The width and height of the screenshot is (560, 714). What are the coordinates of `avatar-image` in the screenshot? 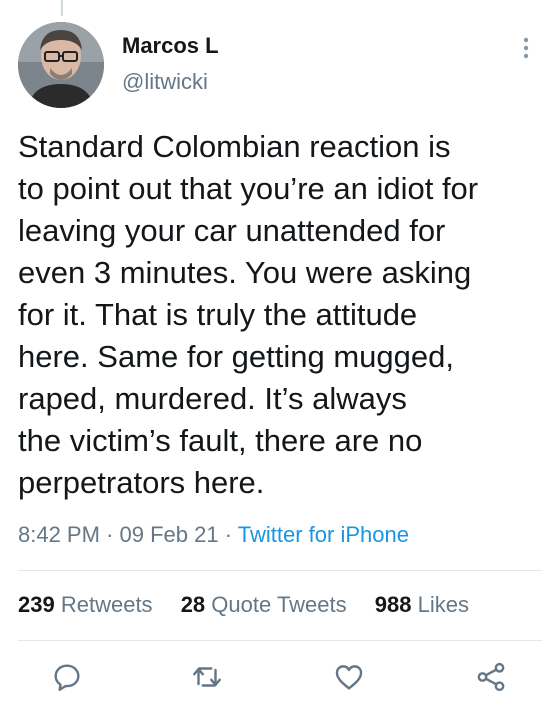 It's located at (61, 65).